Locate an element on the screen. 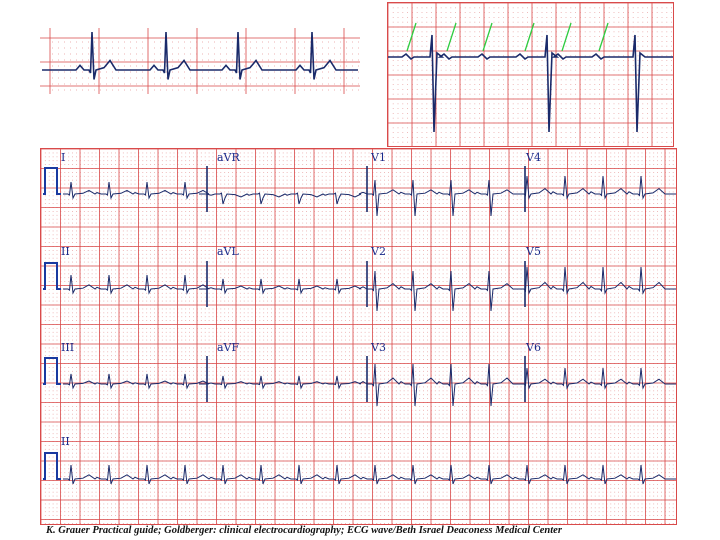  calibration-pulses is located at coordinates (52, 323).